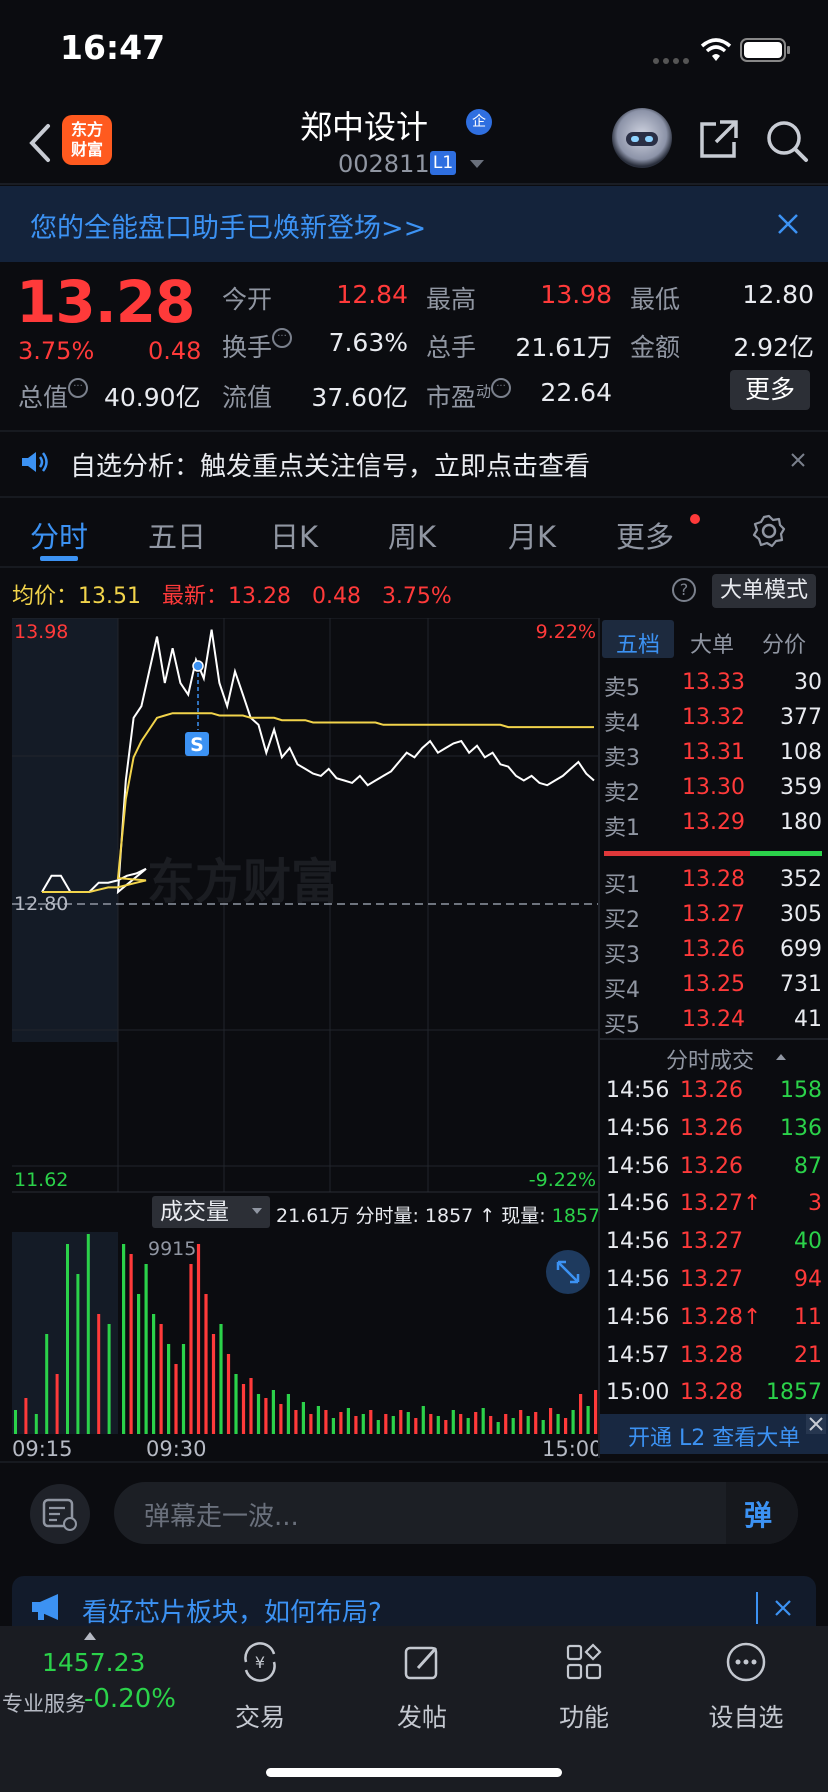 This screenshot has height=1792, width=828. What do you see at coordinates (59, 535) in the screenshot?
I see `tab-intraday: 分时` at bounding box center [59, 535].